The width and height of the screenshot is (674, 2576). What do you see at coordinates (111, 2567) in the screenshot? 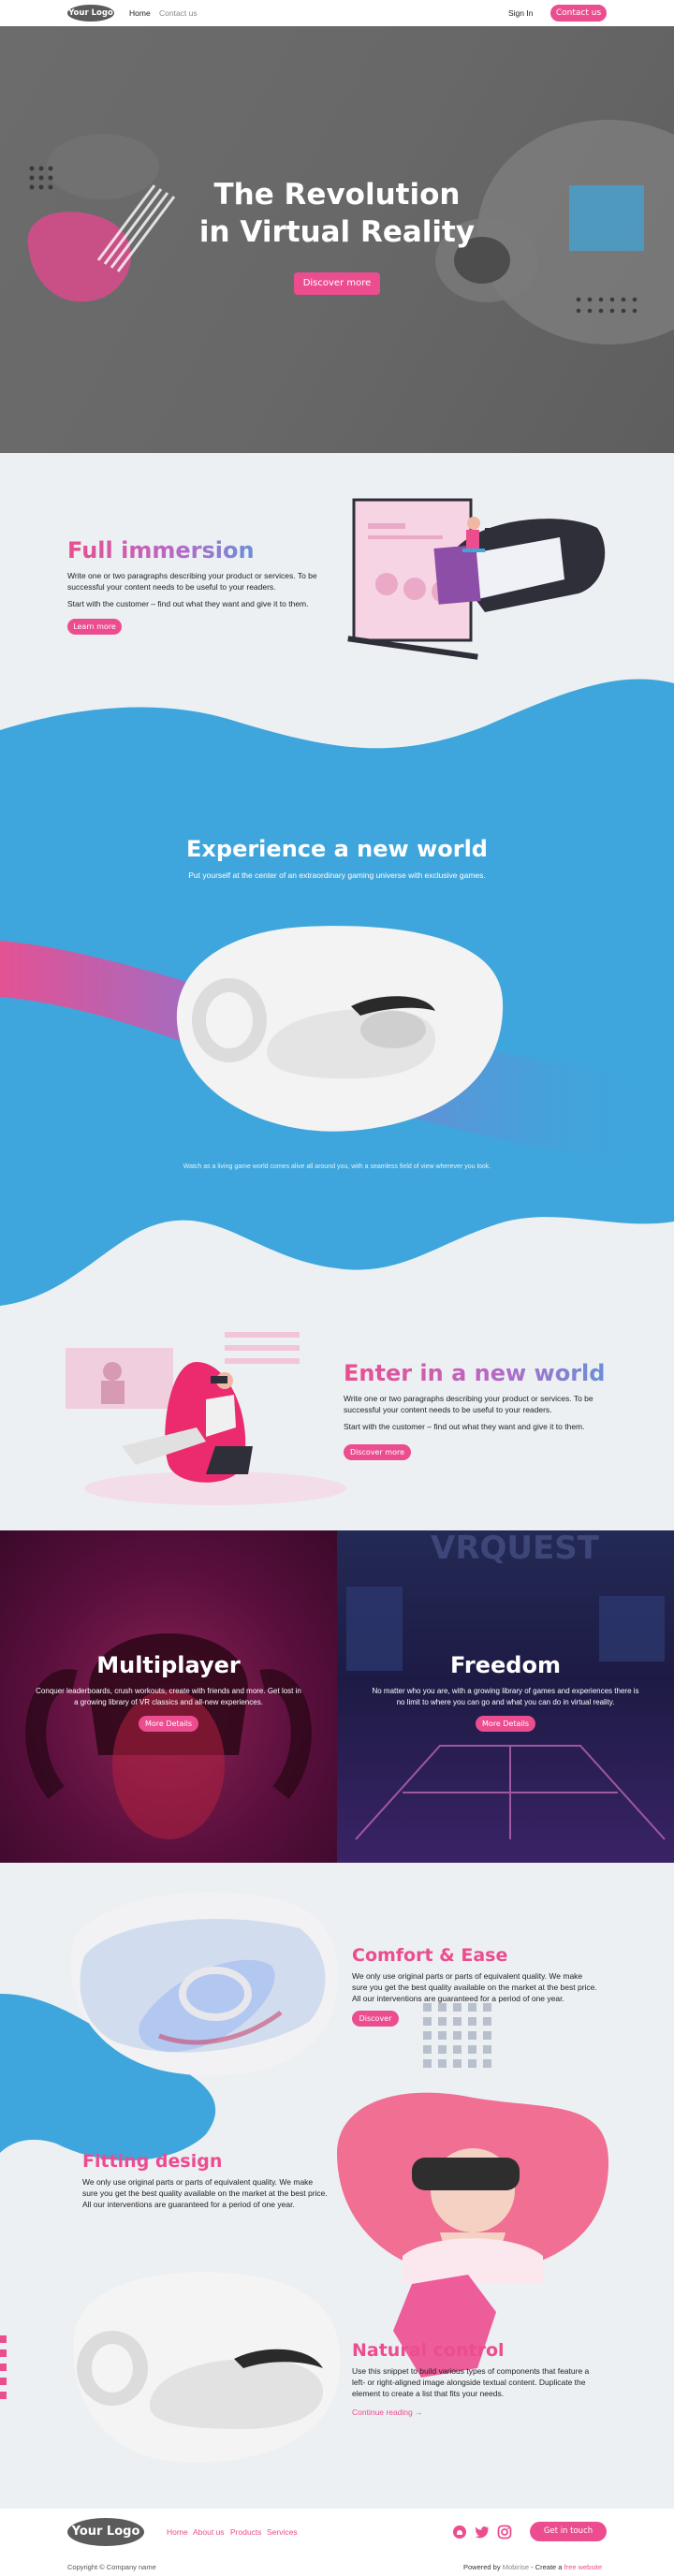
I see `copyright-text: Copyright © Company name` at bounding box center [111, 2567].